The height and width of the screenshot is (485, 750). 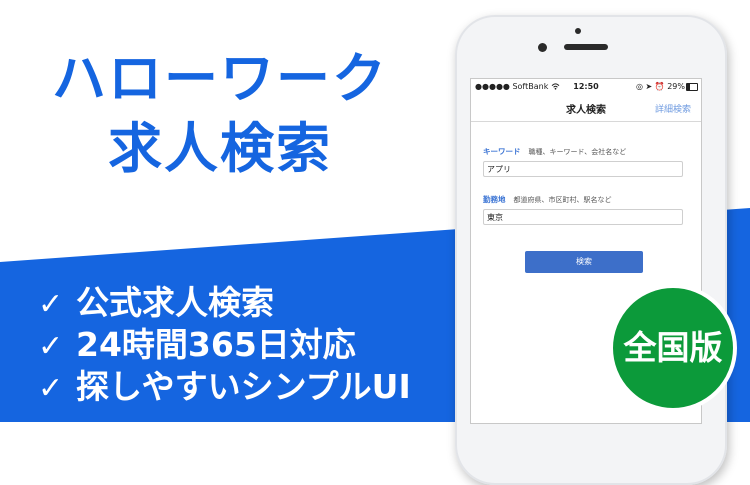 What do you see at coordinates (175, 302) in the screenshot?
I see `feature-text: 公式求人検索` at bounding box center [175, 302].